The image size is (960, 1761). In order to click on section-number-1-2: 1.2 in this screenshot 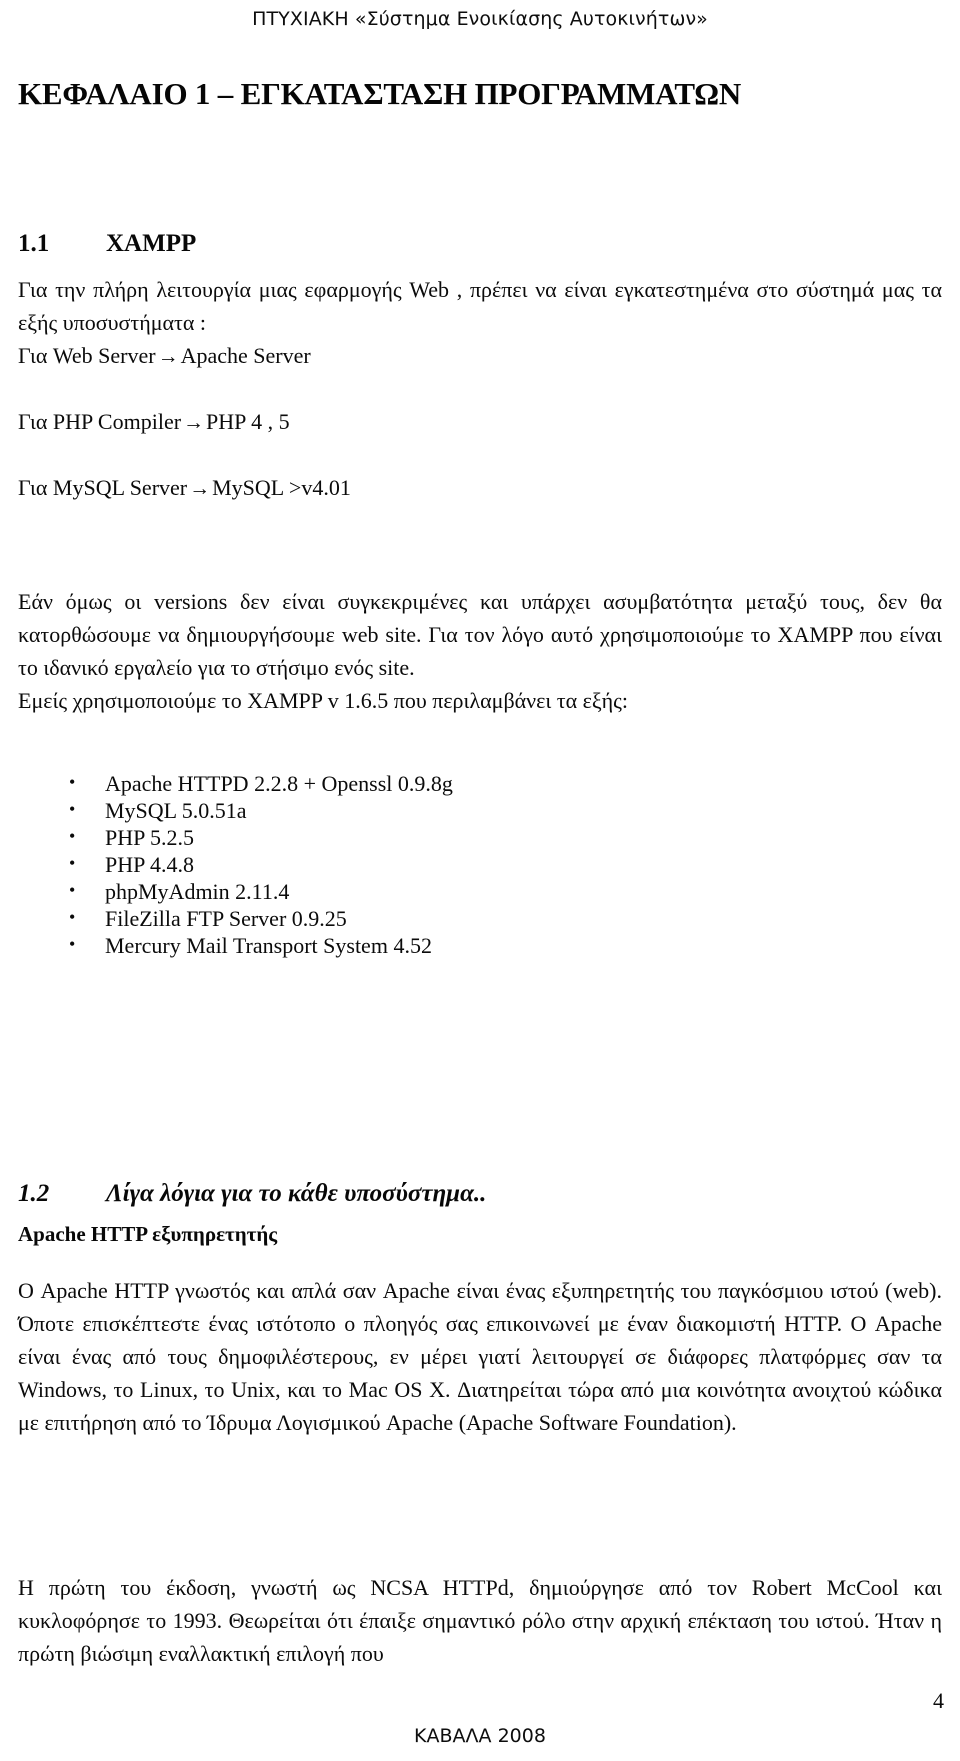, I will do `click(34, 1193)`.